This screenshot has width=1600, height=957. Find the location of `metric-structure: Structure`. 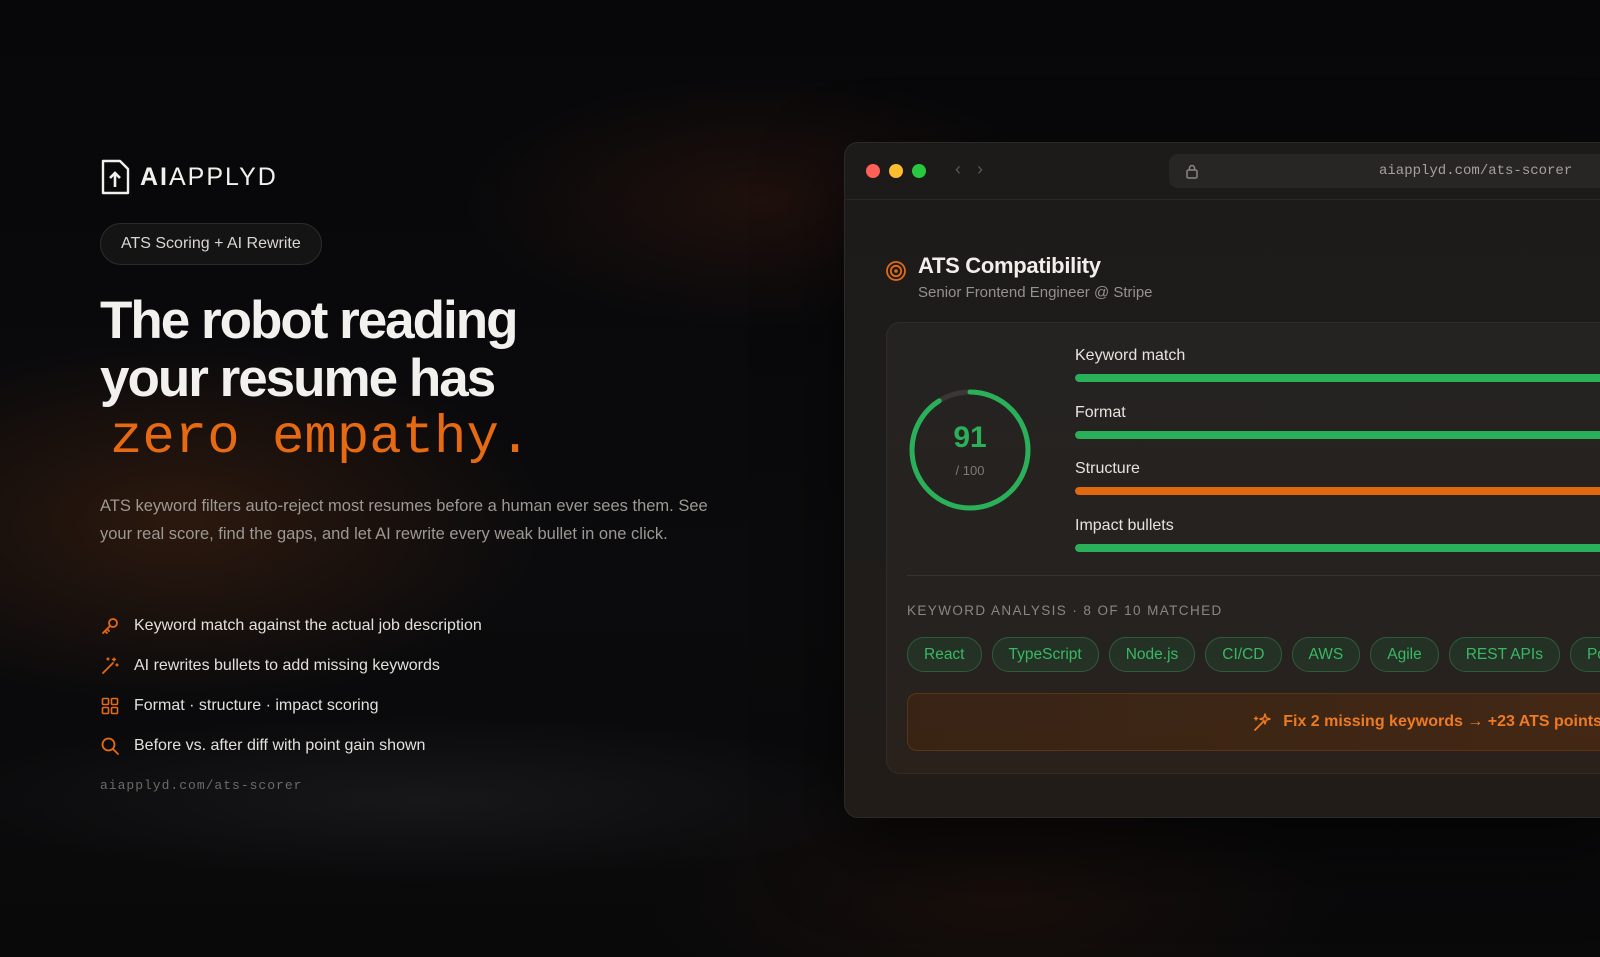

metric-structure: Structure is located at coordinates (1337, 477).